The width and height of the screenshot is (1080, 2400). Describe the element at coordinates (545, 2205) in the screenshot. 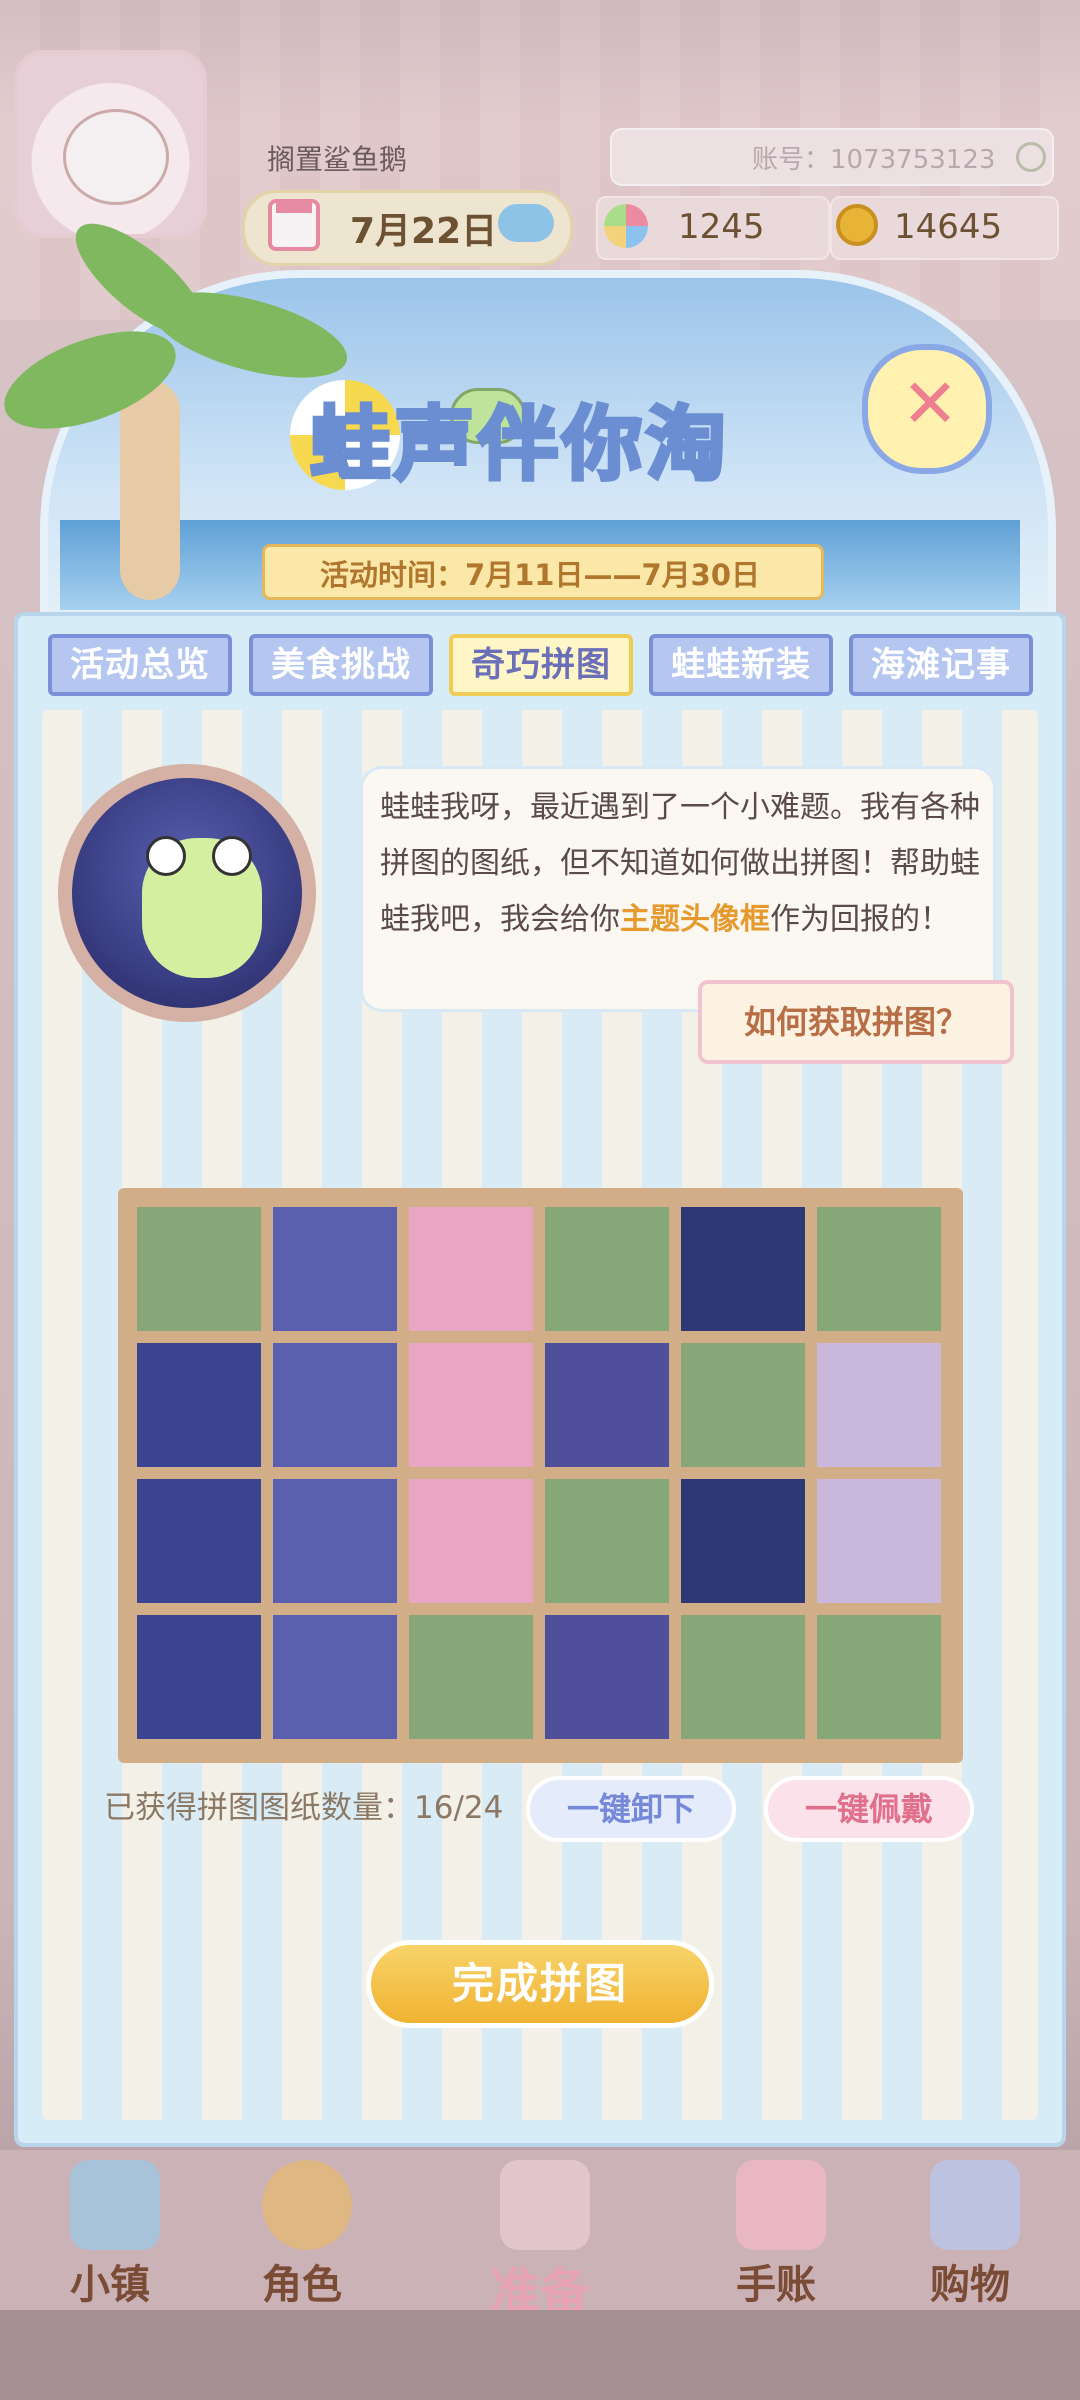

I see `prepare-icon` at that location.